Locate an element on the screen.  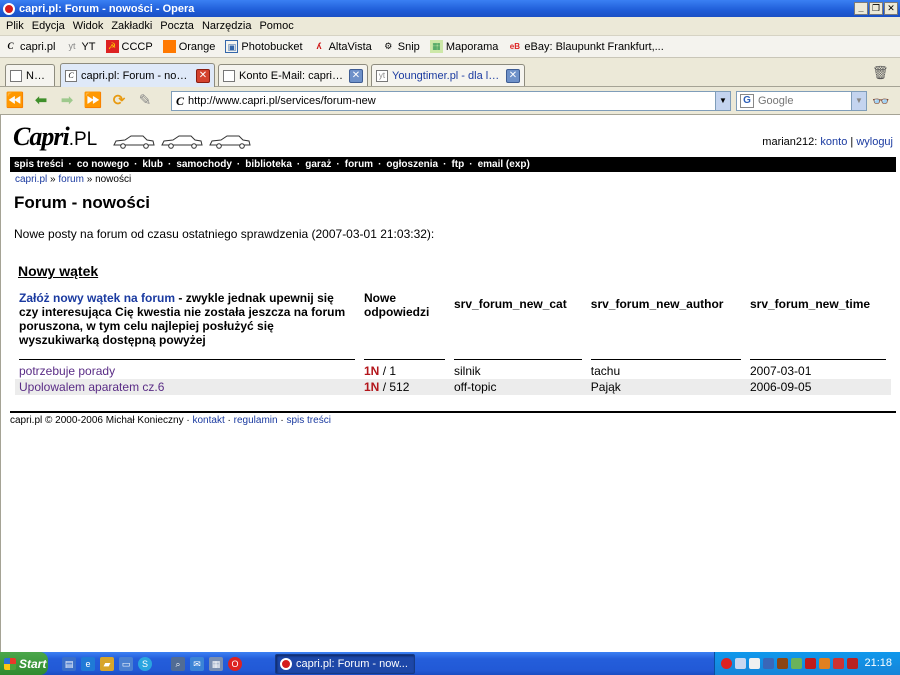
nav-spis-tresci: spis treści is located at coordinates (38, 164).